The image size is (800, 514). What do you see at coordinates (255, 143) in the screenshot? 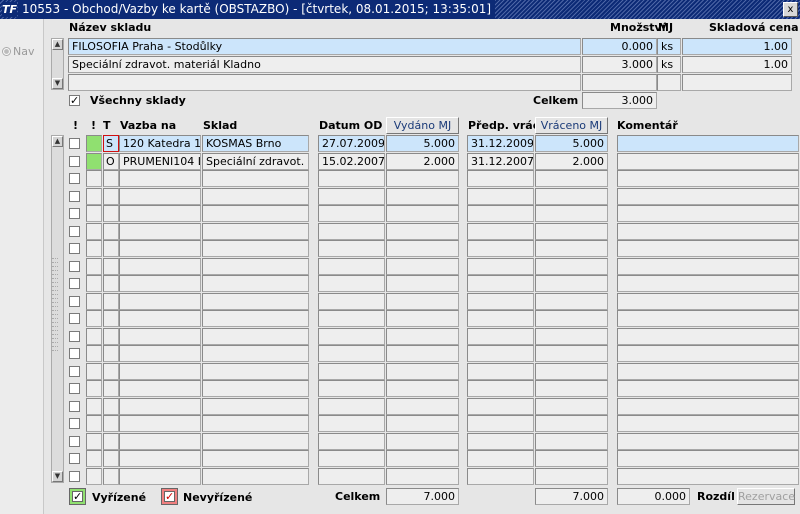
I see `sklad-cell: KOSMAS Brno` at bounding box center [255, 143].